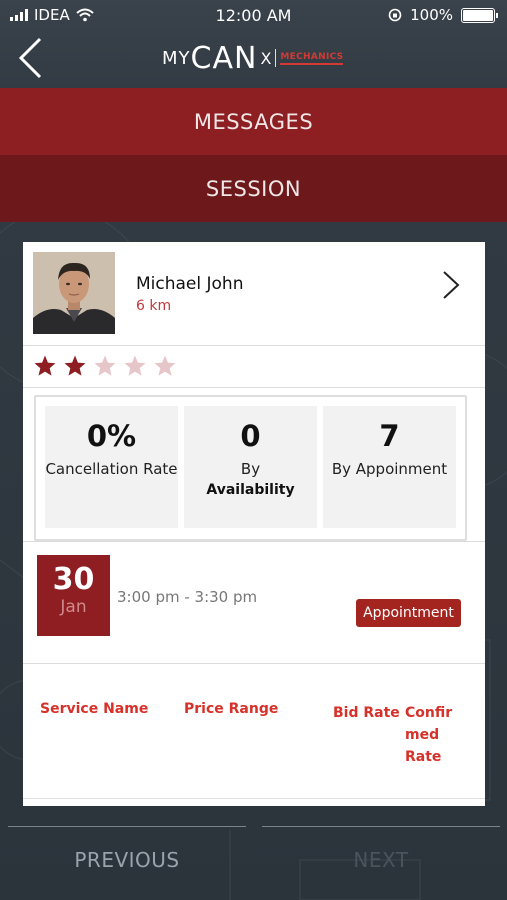 Image resolution: width=507 pixels, height=900 pixels. Describe the element at coordinates (429, 735) in the screenshot. I see `header-confirmed-rate: Confir med Rate` at that location.